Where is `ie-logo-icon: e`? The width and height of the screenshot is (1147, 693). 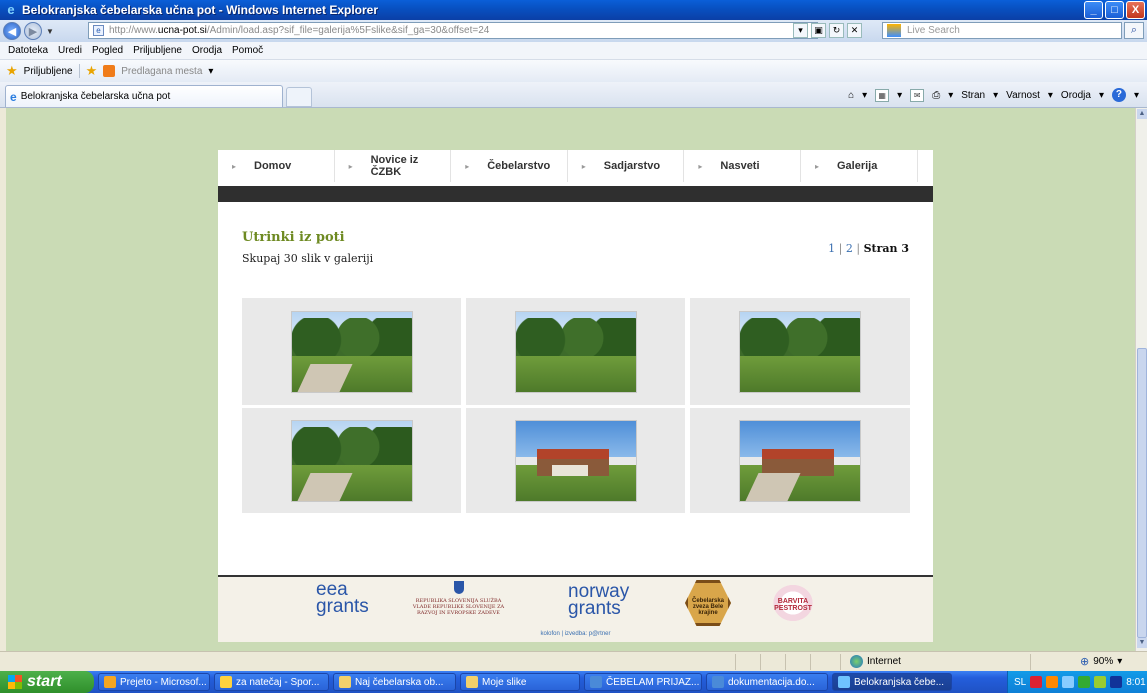
ie-logo-icon: e is located at coordinates (11, 9).